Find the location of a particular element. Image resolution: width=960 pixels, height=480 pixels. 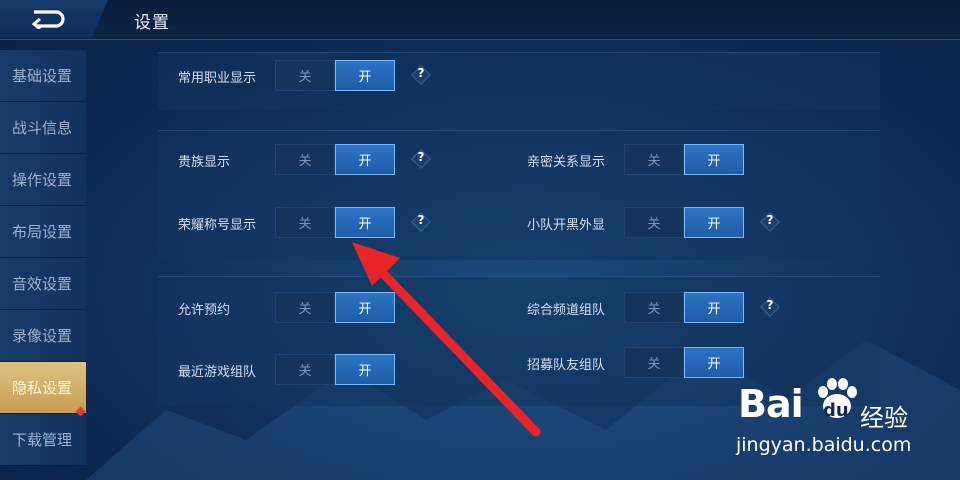

team-display-toggle: 关 开 is located at coordinates (684, 222).